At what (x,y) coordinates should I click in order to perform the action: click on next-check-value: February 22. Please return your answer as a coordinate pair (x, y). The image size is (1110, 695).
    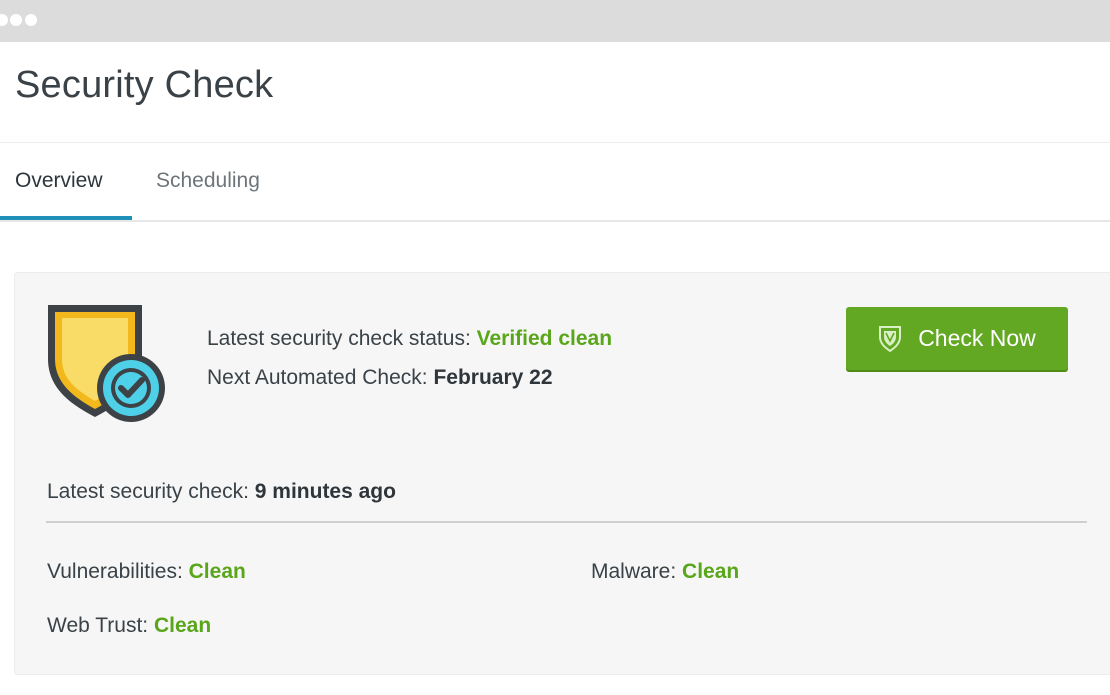
    Looking at the image, I should click on (493, 377).